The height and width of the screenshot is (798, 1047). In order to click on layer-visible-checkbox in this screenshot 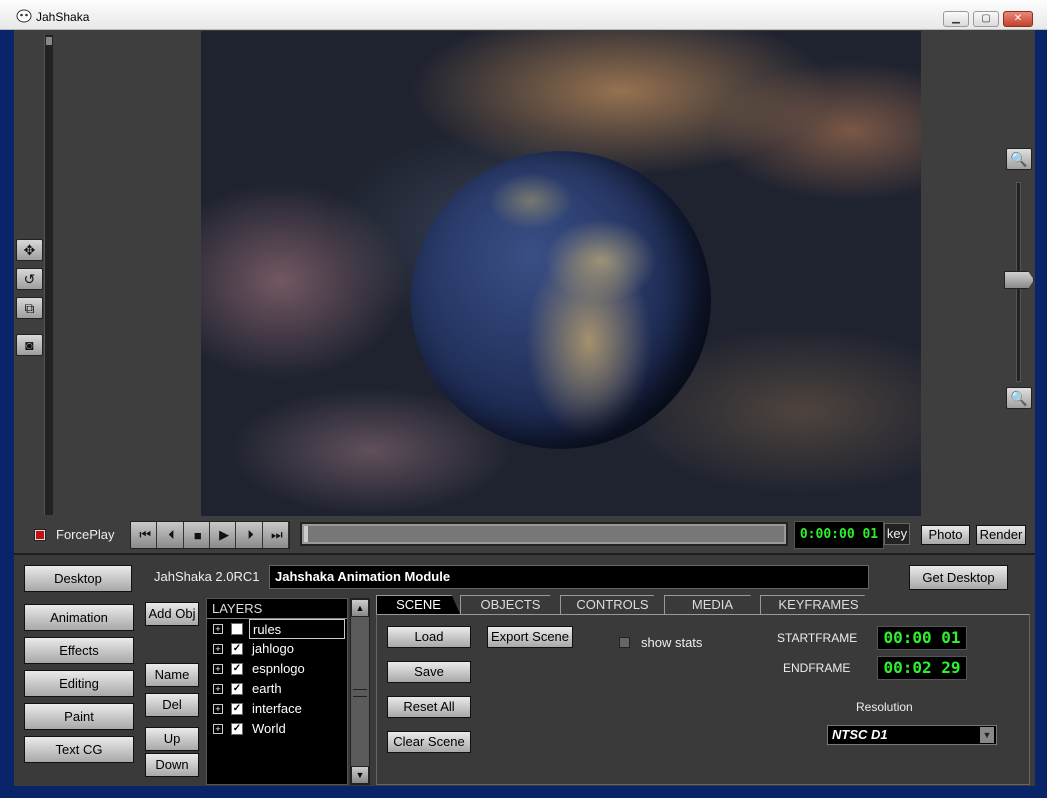, I will do `click(237, 629)`.